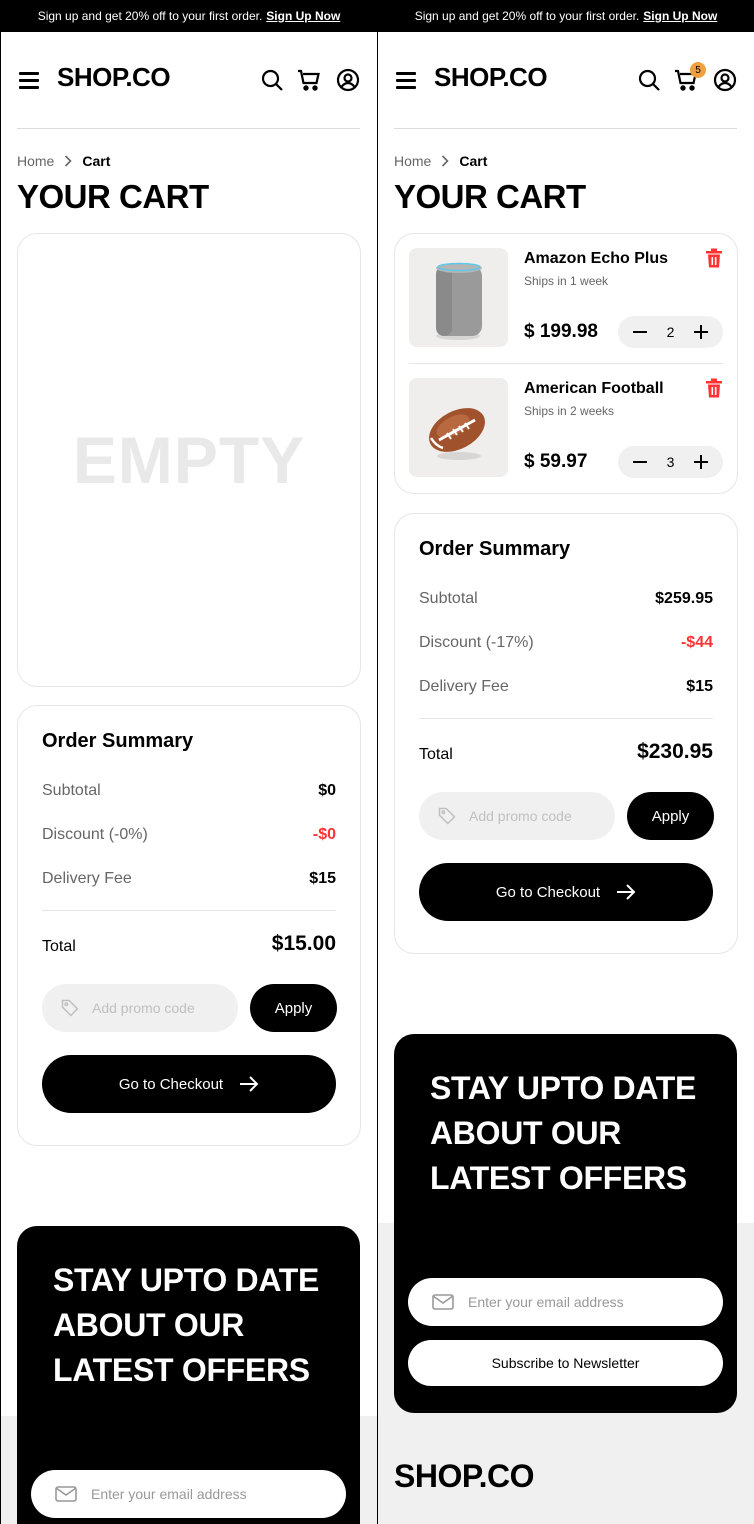 Image resolution: width=754 pixels, height=1524 pixels. I want to click on quantity-stepper: 3, so click(670, 462).